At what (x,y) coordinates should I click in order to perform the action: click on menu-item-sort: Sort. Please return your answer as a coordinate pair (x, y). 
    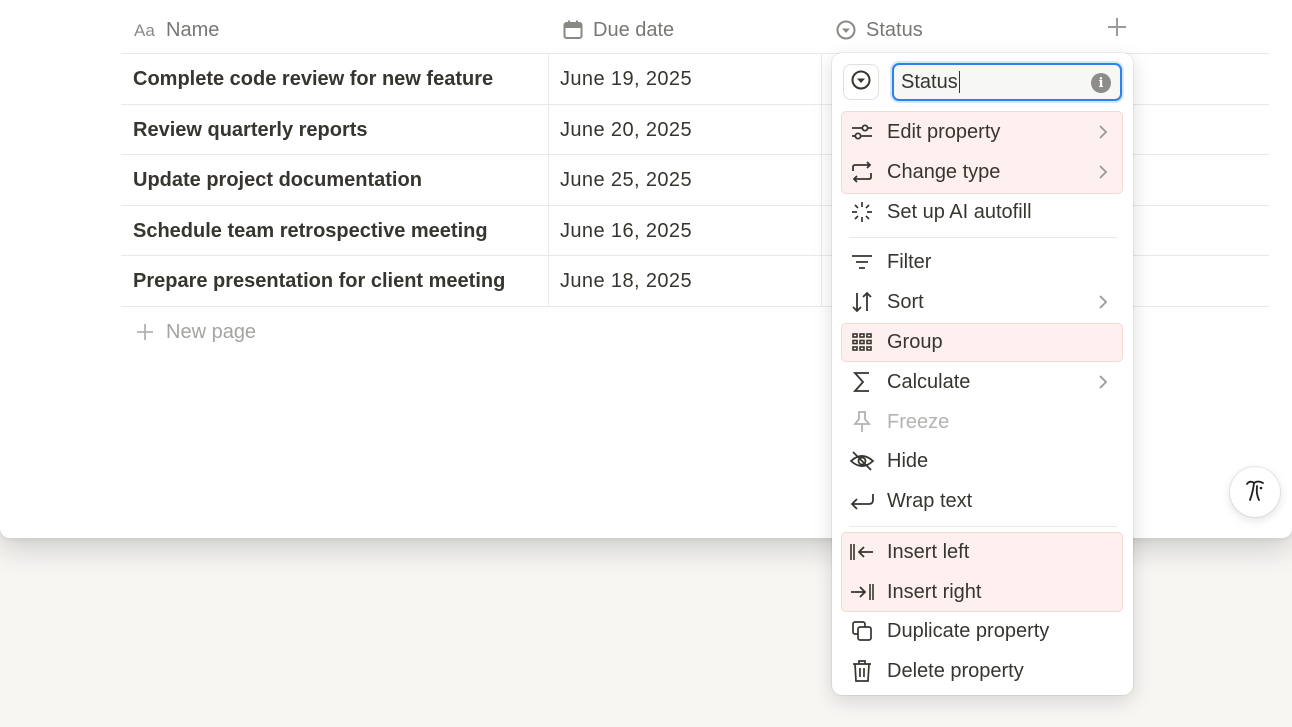
    Looking at the image, I should click on (982, 302).